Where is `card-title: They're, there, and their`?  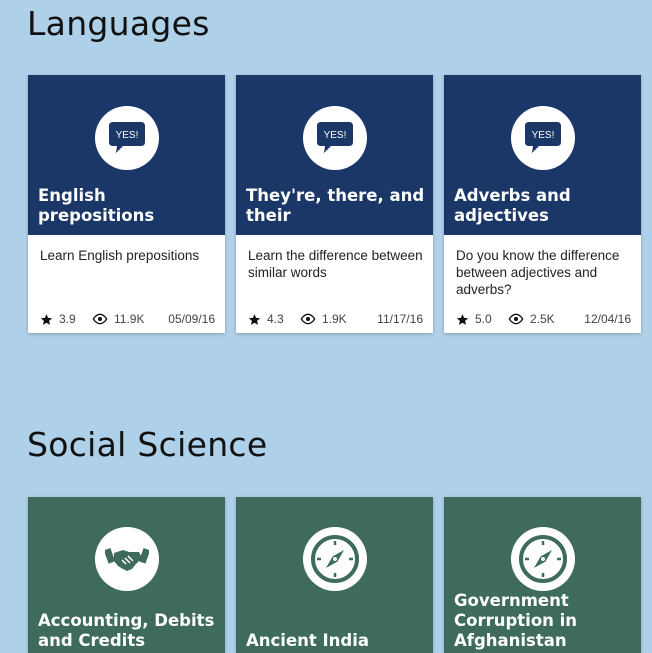 card-title: They're, there, and their is located at coordinates (335, 205).